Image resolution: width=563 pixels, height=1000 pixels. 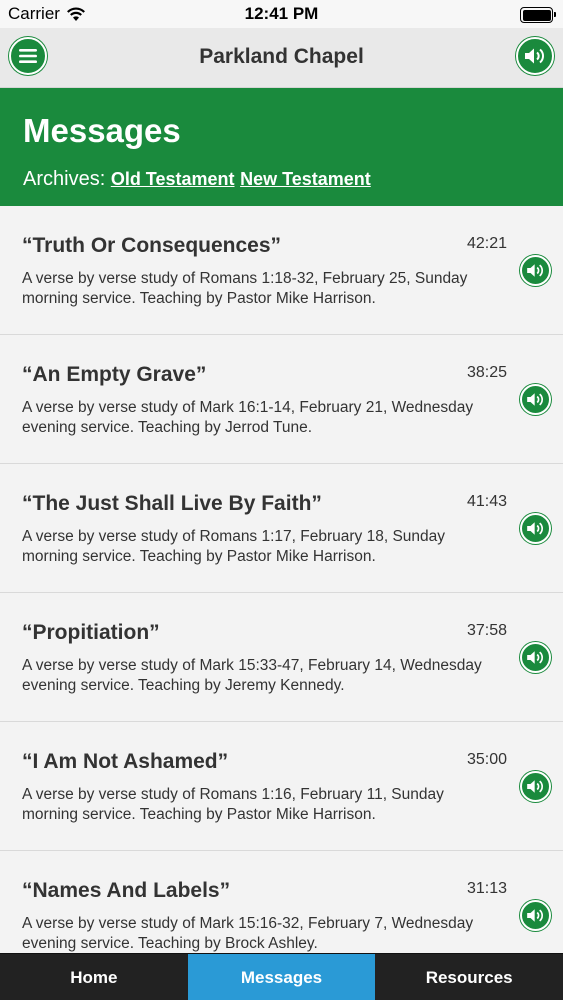 I want to click on status-time: 12:41 PM, so click(x=281, y=13).